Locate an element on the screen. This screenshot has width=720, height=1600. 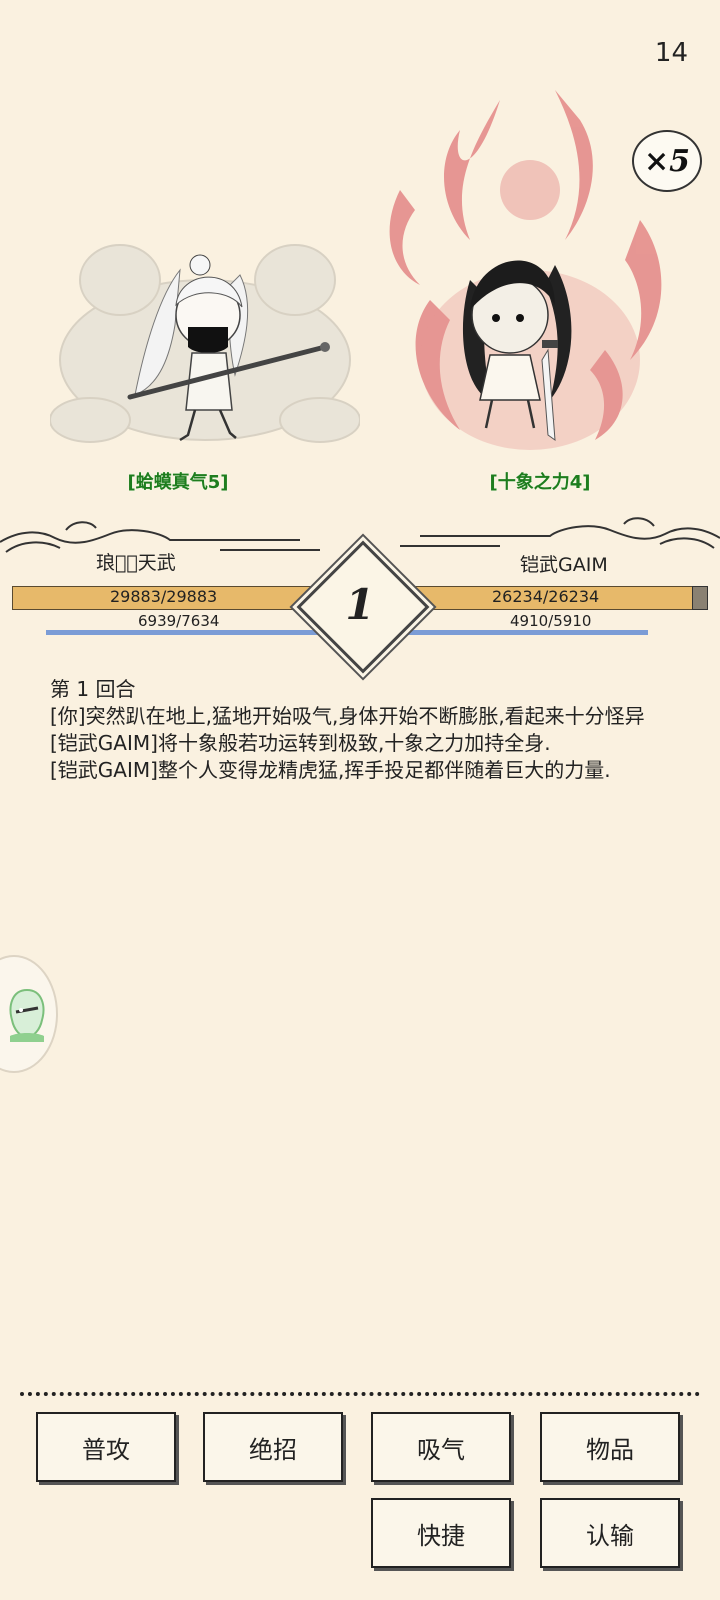
right-hp-bar-cap is located at coordinates (700, 598).